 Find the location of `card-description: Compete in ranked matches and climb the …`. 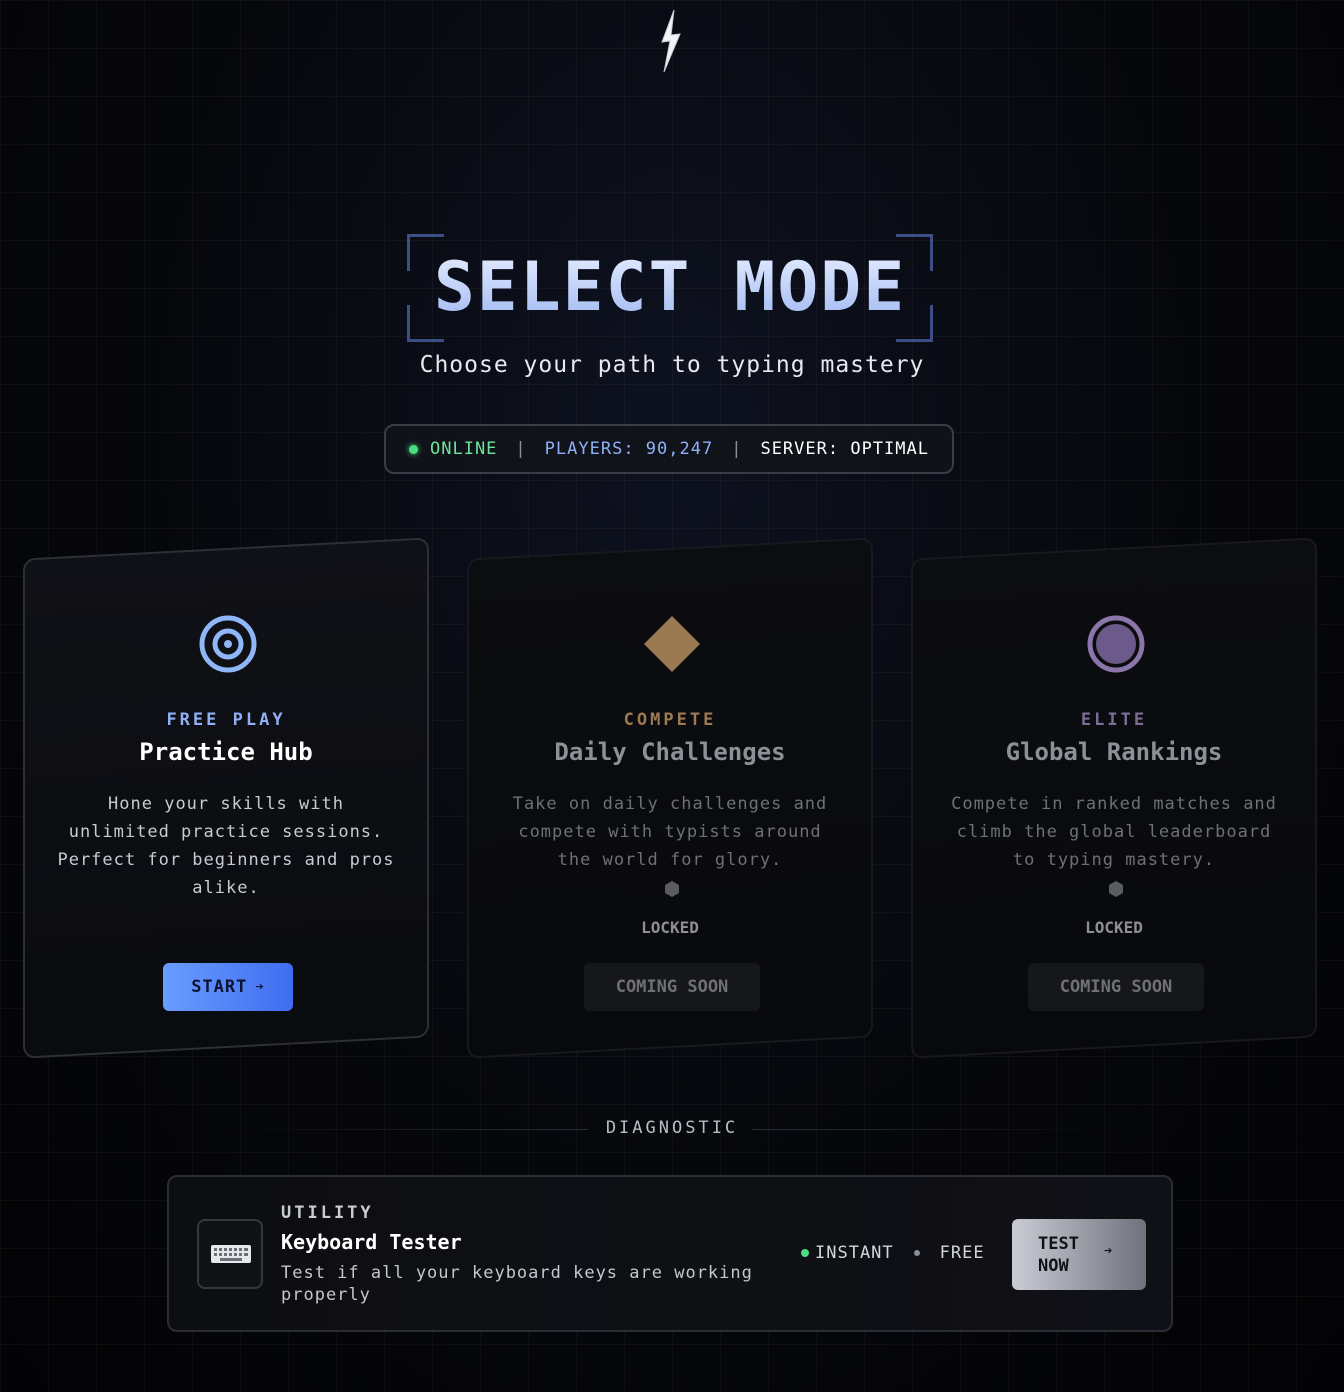

card-description: Compete in ranked matches and climb the … is located at coordinates (1114, 832).